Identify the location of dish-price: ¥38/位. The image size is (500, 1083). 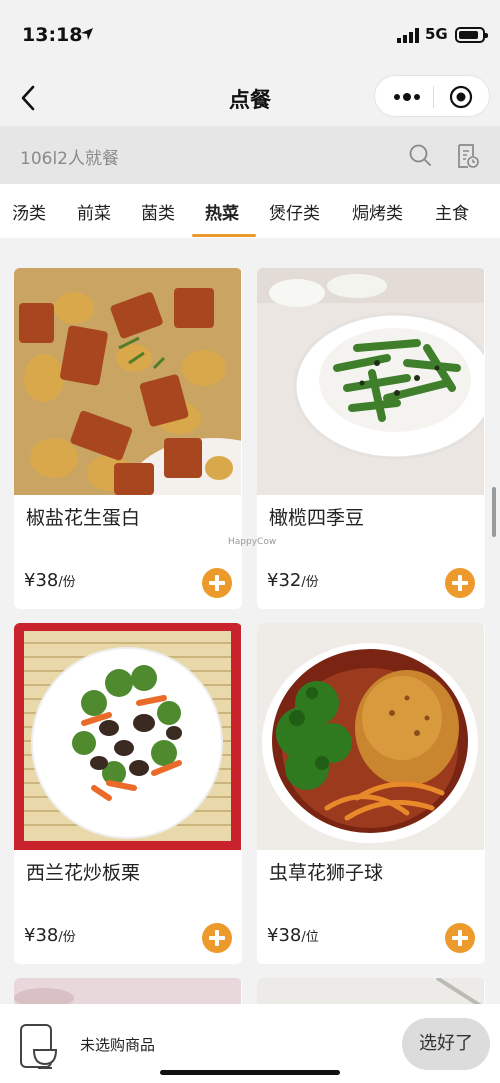
(293, 935).